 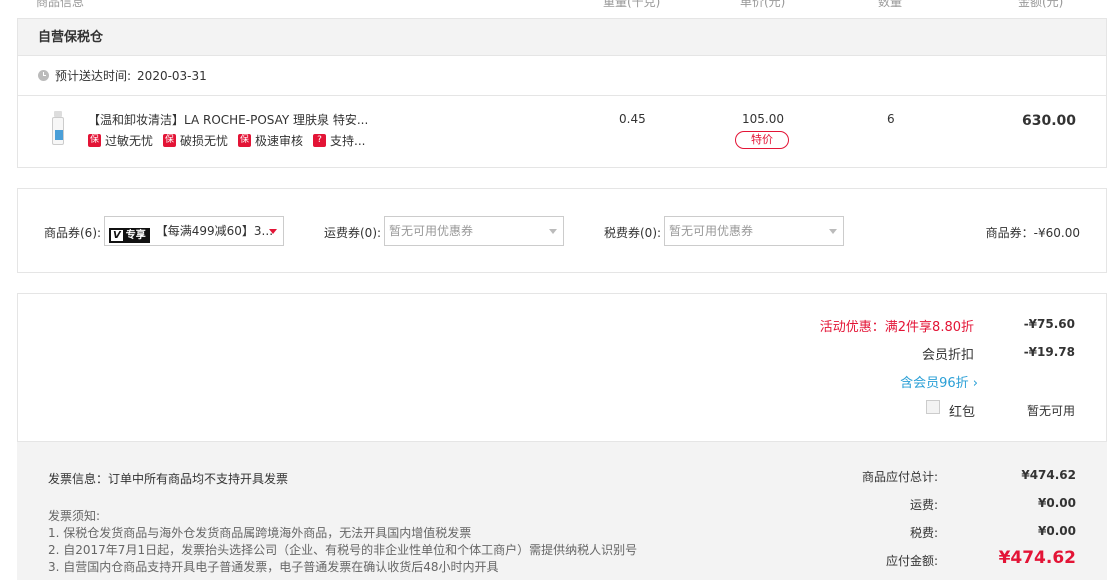 What do you see at coordinates (431, 231) in the screenshot?
I see `shipping-coupon-placeholder: 暂无可用优惠券` at bounding box center [431, 231].